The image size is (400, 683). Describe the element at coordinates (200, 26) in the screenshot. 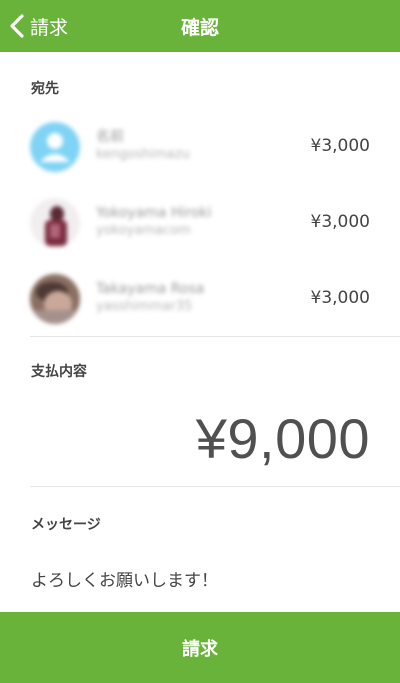

I see `navigation-bar: 請求 確認` at that location.